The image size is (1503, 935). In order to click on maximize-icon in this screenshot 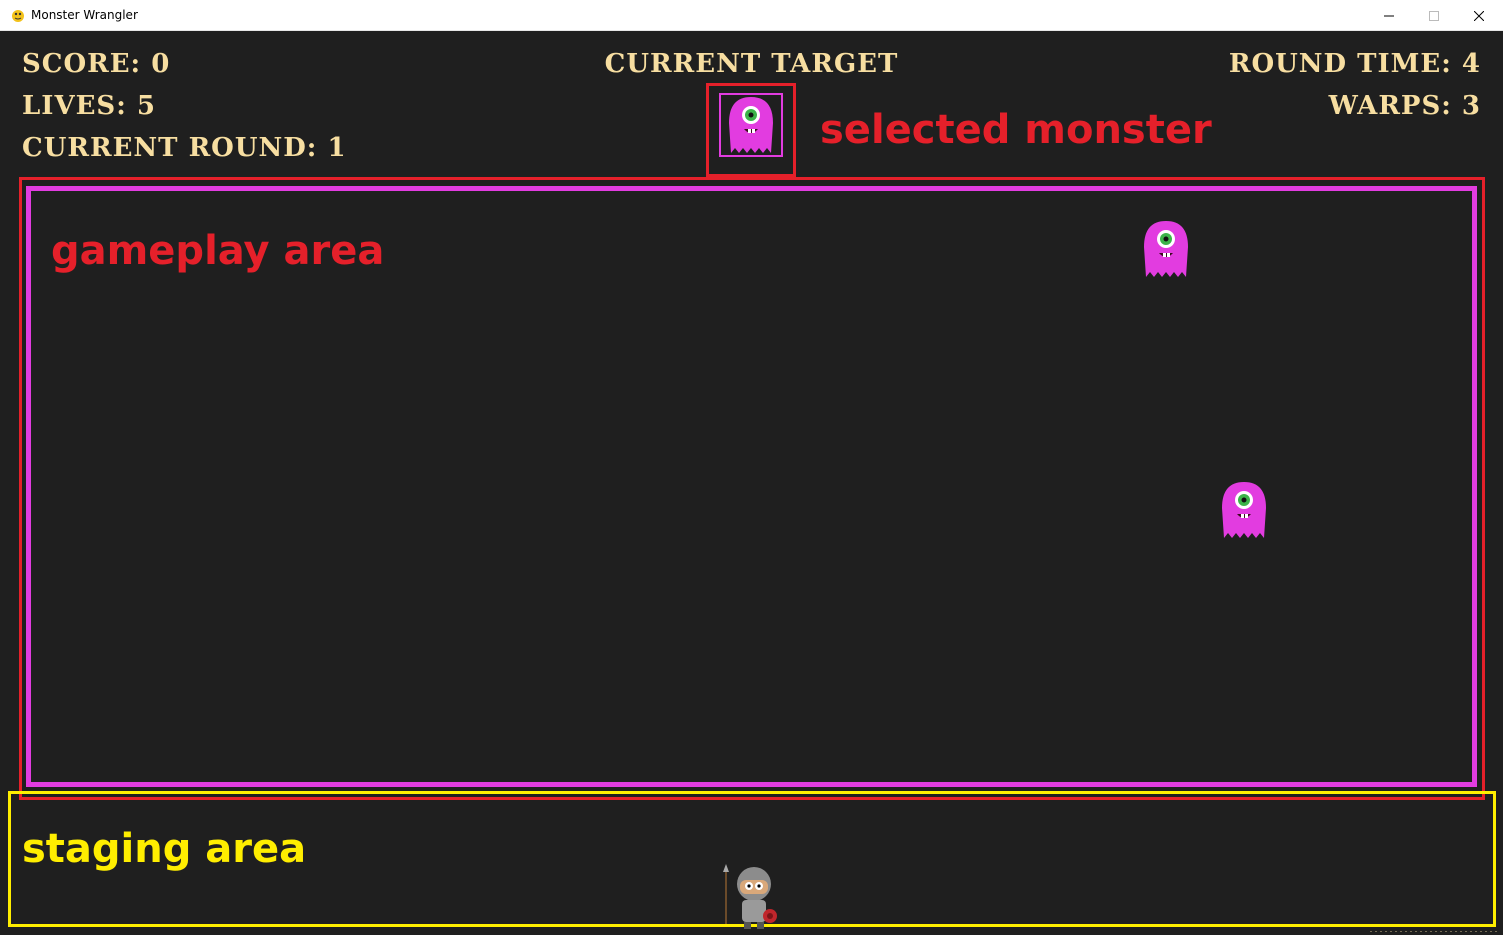, I will do `click(1434, 15)`.